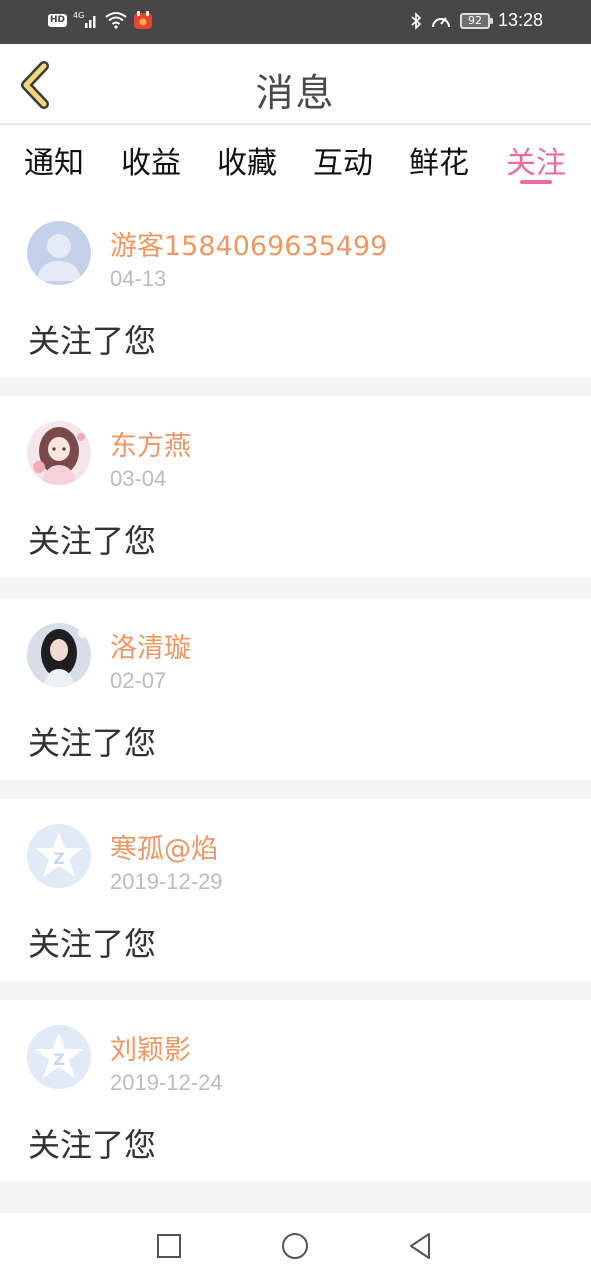 This screenshot has height=1280, width=591. Describe the element at coordinates (439, 160) in the screenshot. I see `tab-flowers: 鲜花` at that location.